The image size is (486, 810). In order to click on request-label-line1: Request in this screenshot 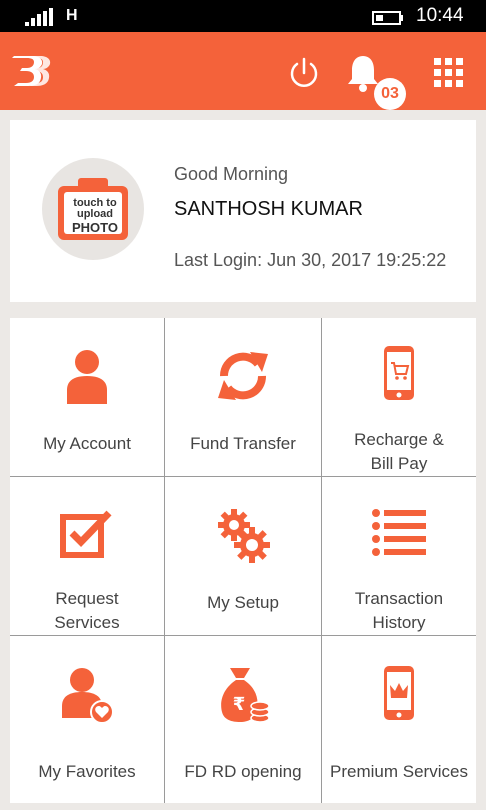, I will do `click(87, 598)`.